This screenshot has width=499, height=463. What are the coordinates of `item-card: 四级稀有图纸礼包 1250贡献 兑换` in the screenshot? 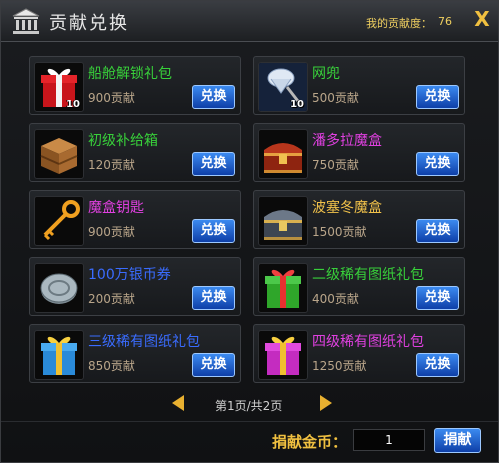 It's located at (359, 353).